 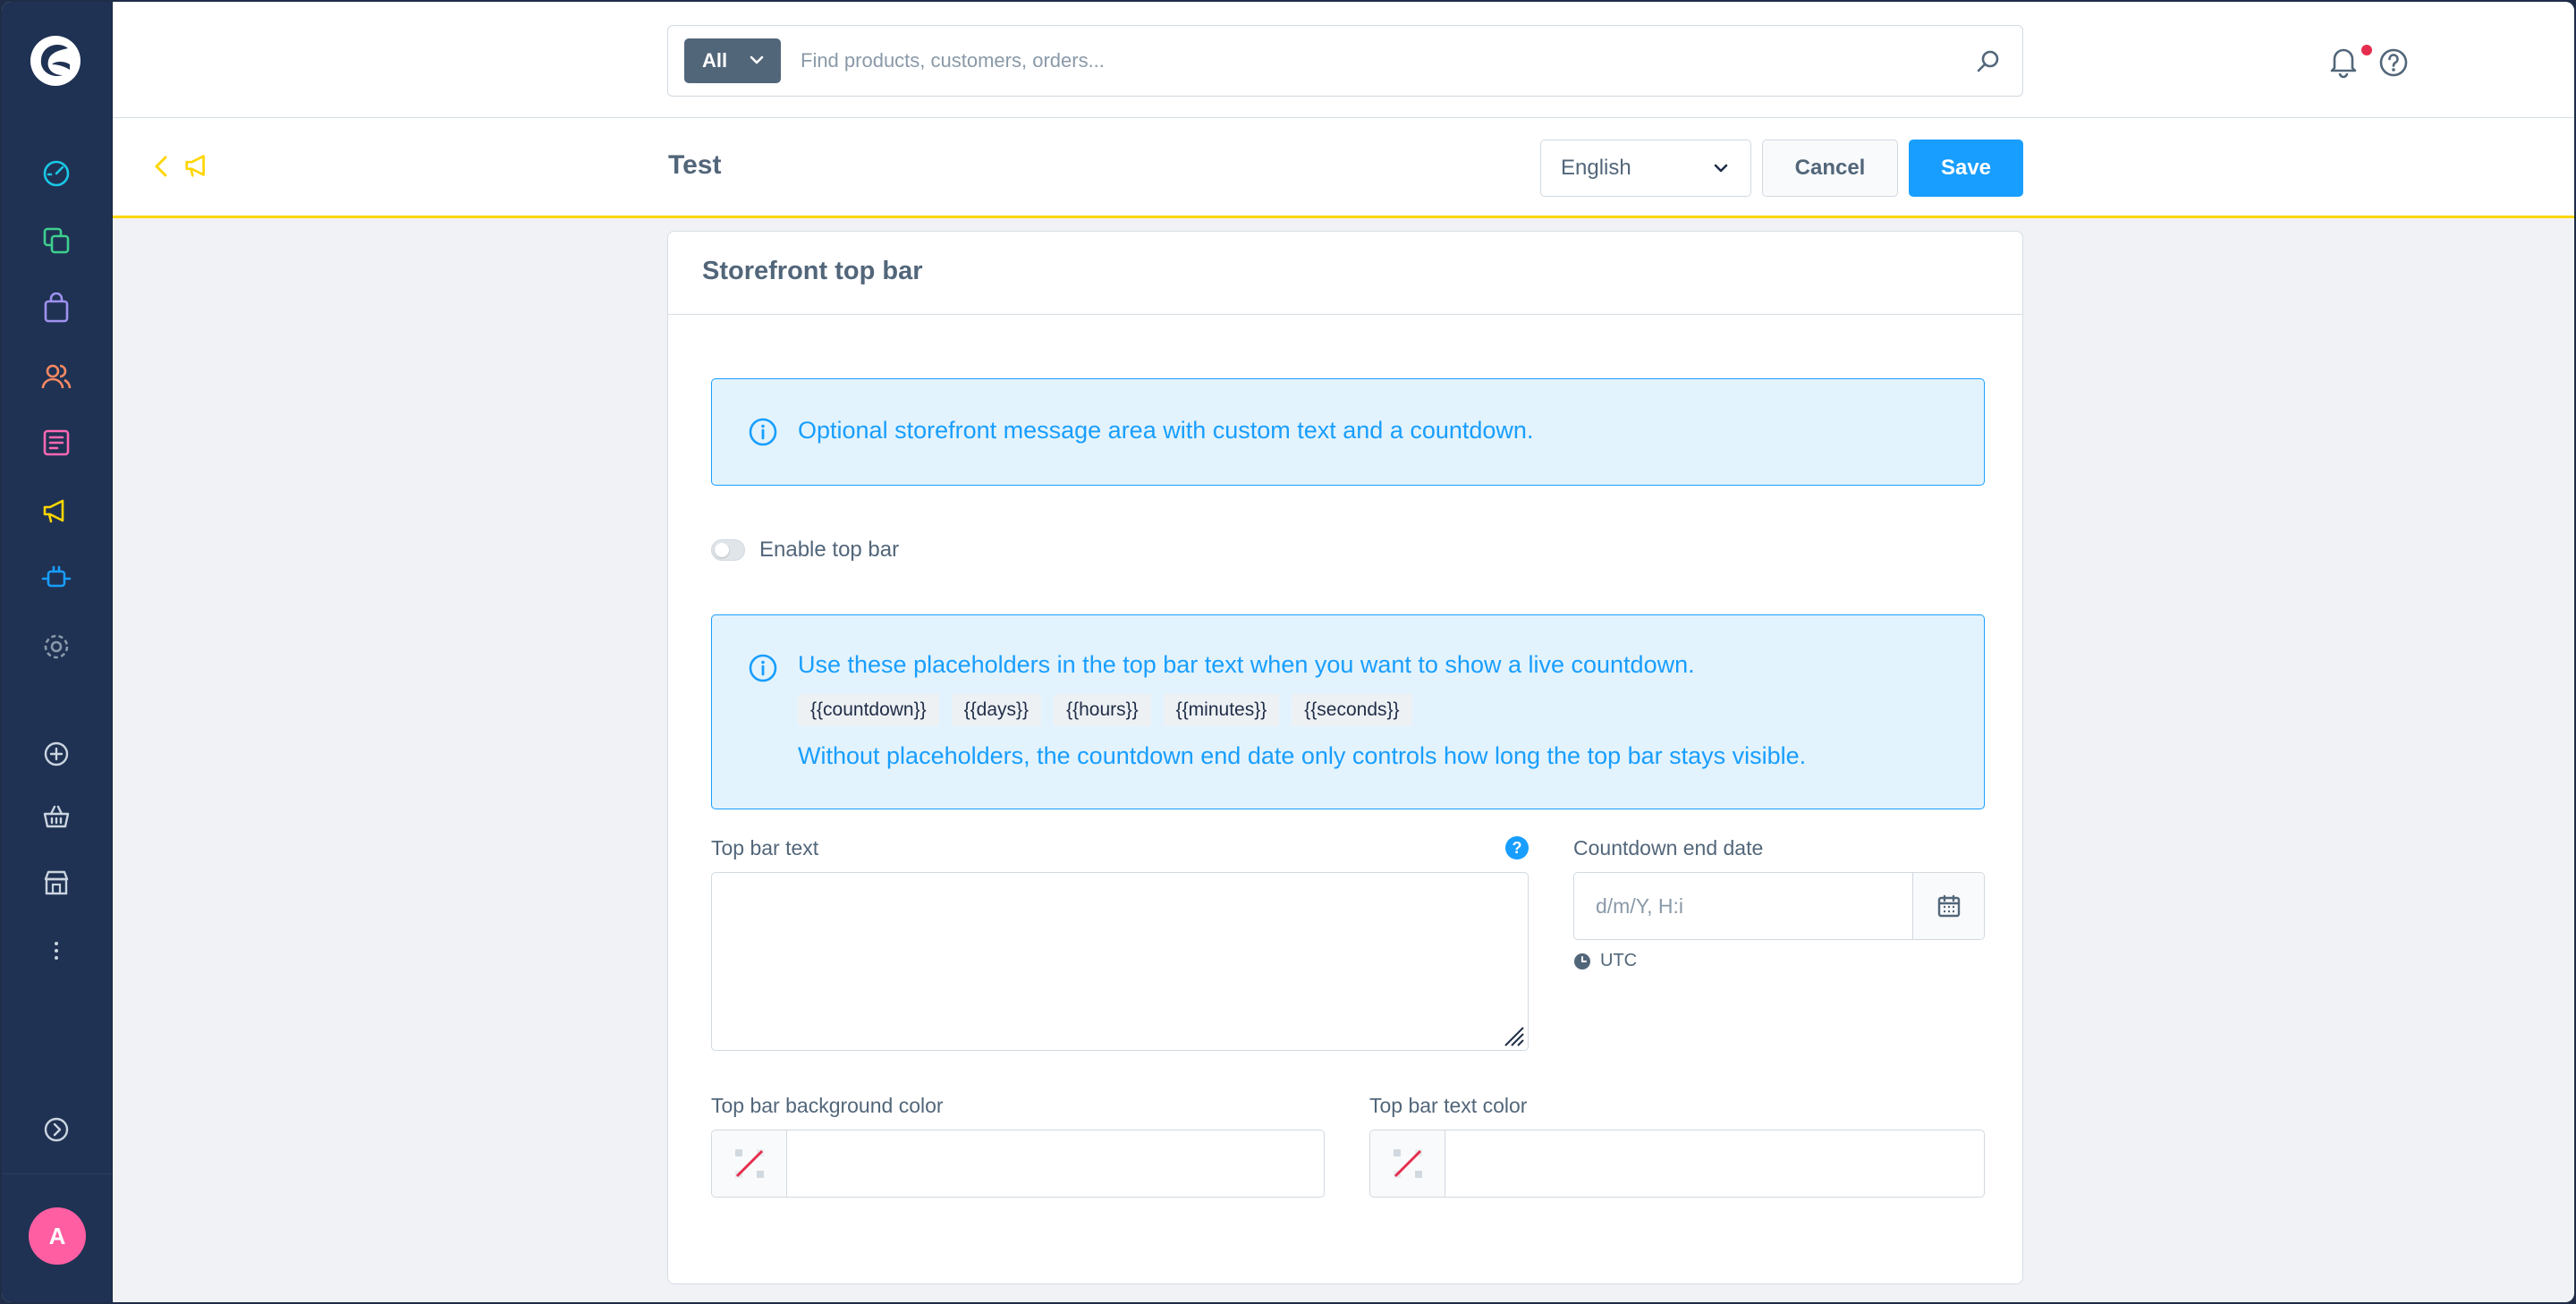 What do you see at coordinates (56, 1129) in the screenshot?
I see `expand-sidebar-icon` at bounding box center [56, 1129].